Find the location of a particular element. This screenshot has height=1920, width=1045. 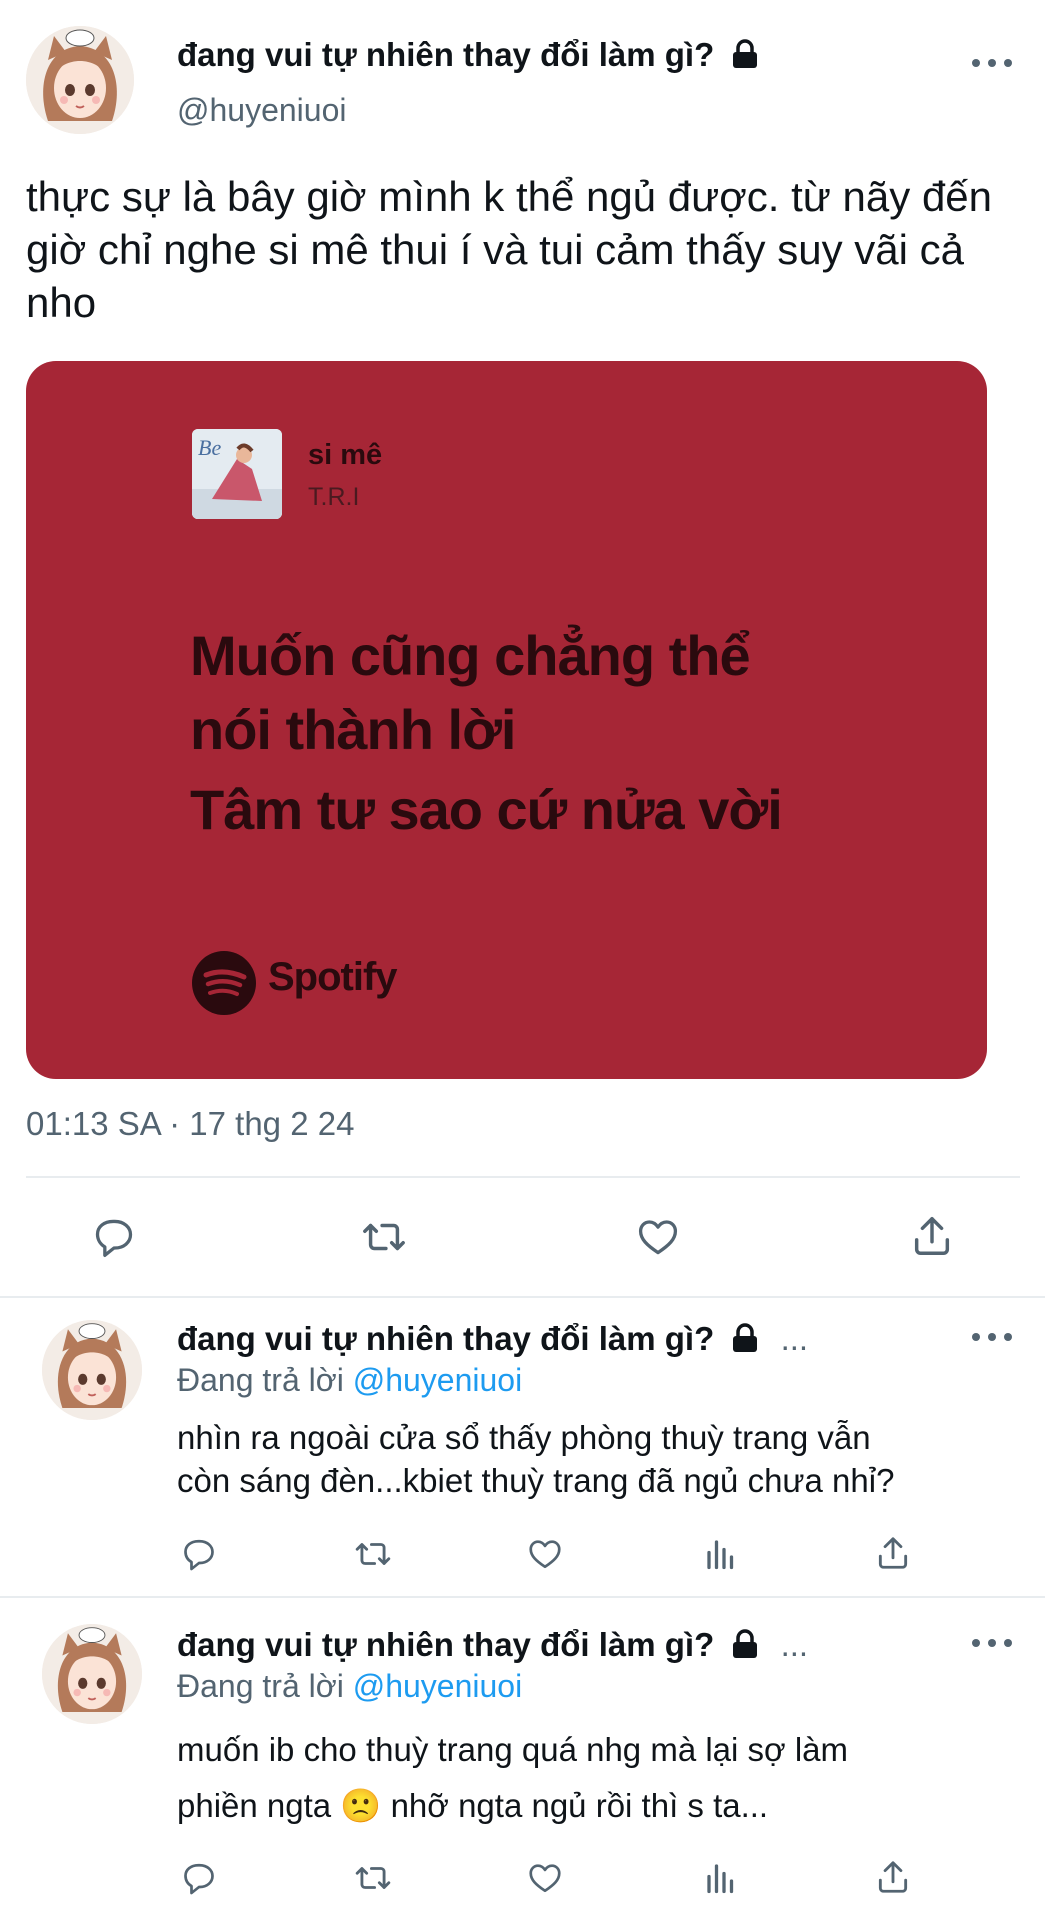

spotify-wordmark: Spotify is located at coordinates (333, 977).